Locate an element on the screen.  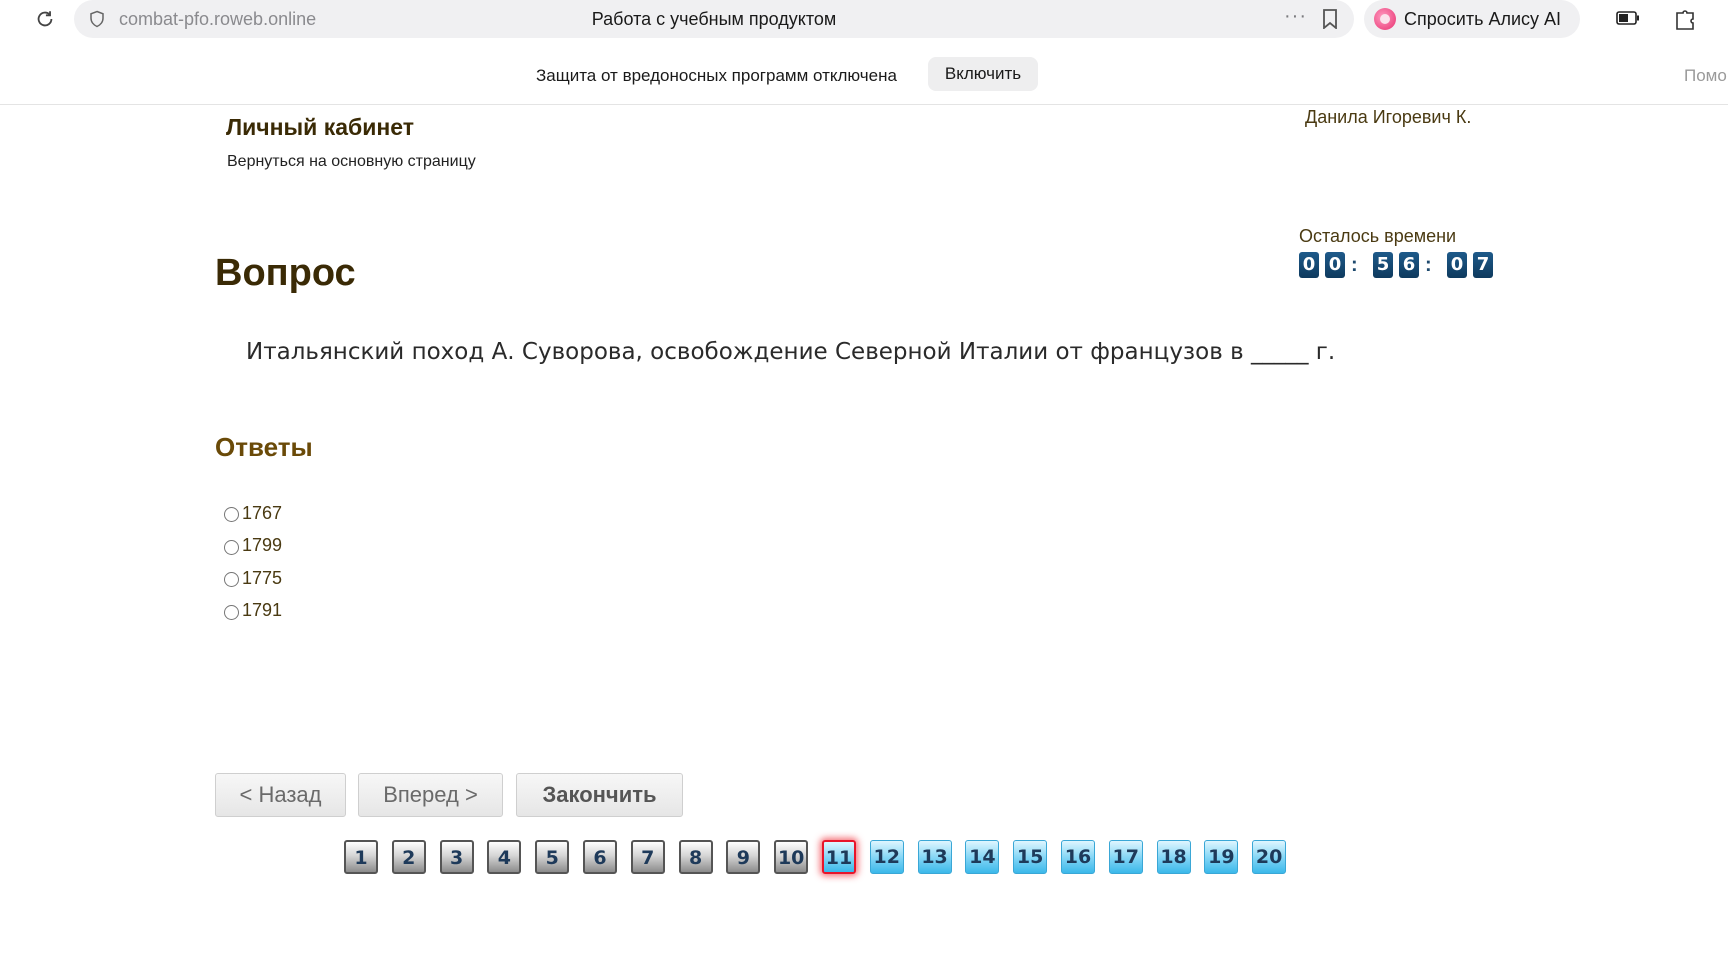
page-button: 10 is located at coordinates (791, 857).